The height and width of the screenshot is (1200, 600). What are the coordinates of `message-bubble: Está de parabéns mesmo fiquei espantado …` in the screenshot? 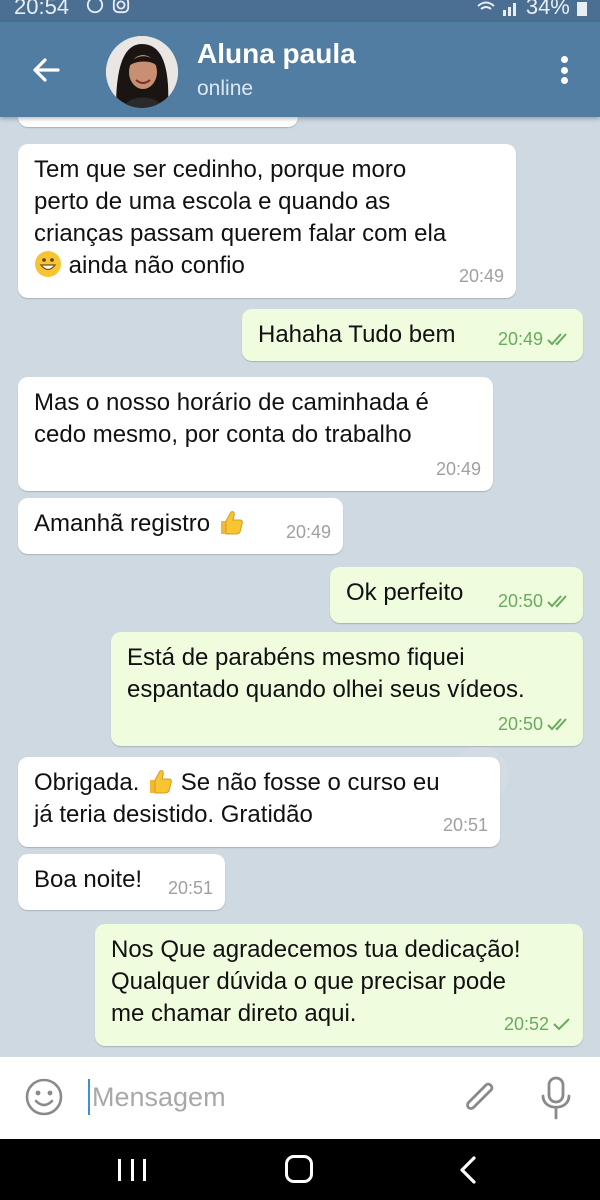 It's located at (347, 689).